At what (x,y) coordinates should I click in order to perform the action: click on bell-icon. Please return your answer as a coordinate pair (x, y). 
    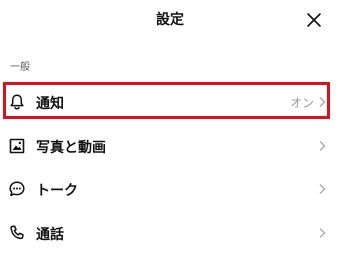
    Looking at the image, I should click on (17, 102).